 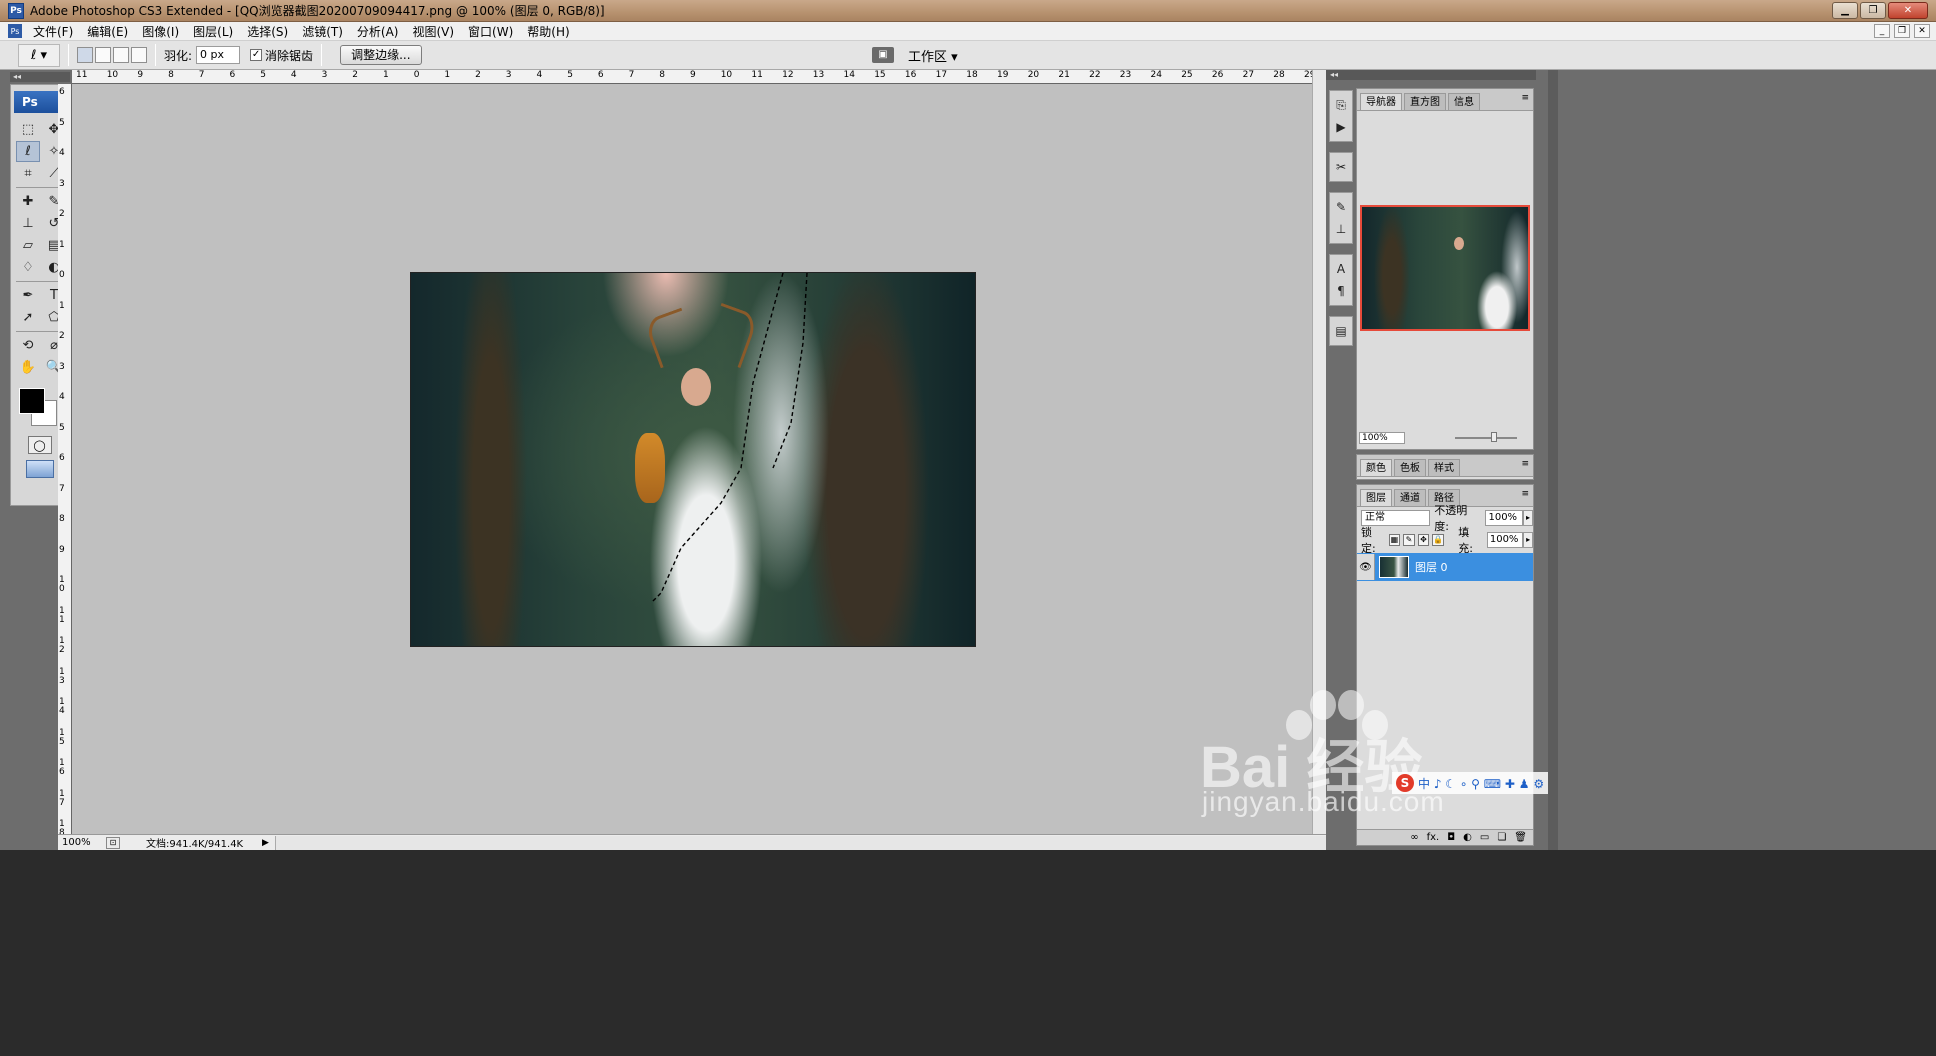 What do you see at coordinates (1341, 229) in the screenshot?
I see `clone-source-icon: ⊥` at bounding box center [1341, 229].